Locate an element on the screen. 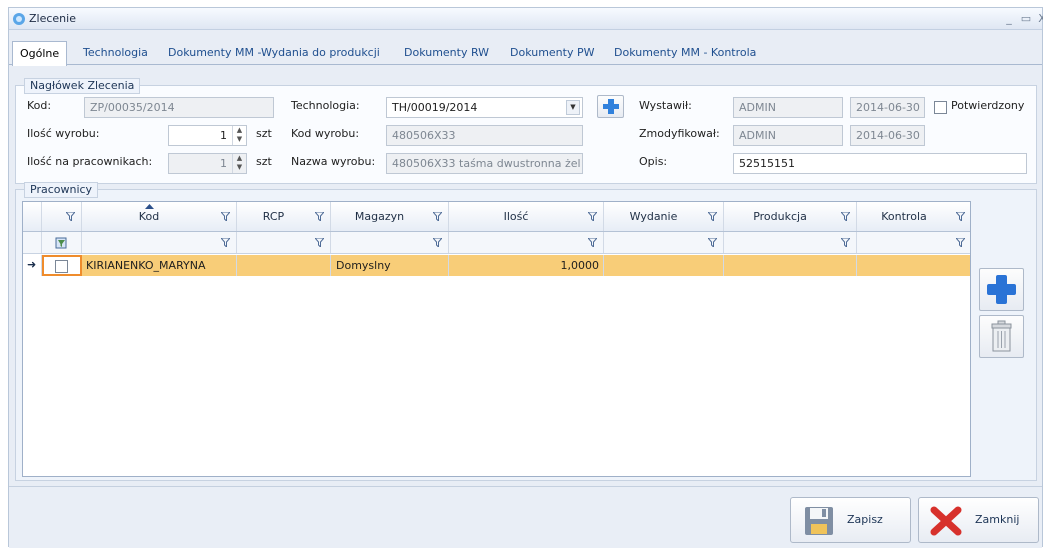 This screenshot has width=1043, height=548. modified-by-label: Zmodyfikował: is located at coordinates (679, 133).